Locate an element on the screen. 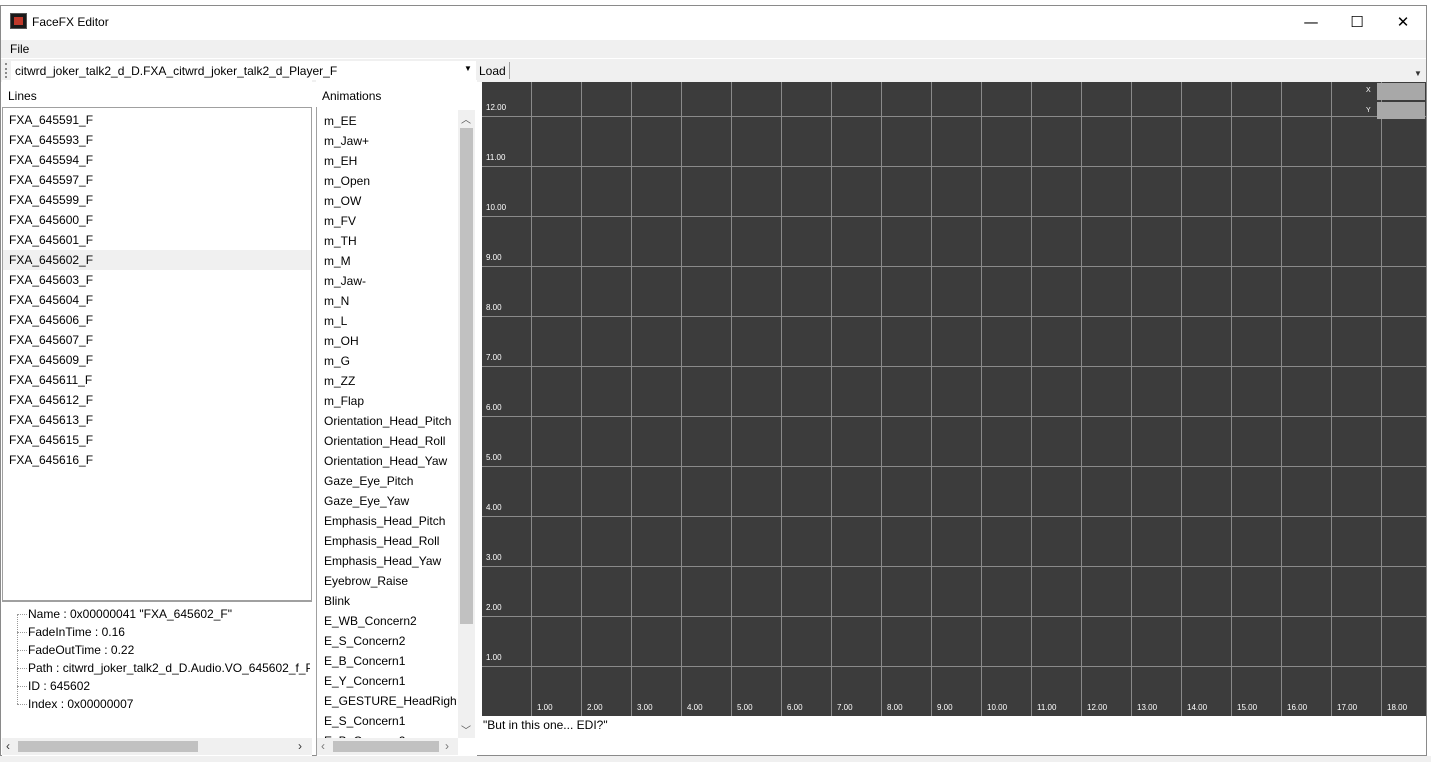 This screenshot has height=762, width=1431. x-tick-label: 17.00 is located at coordinates (1347, 707).